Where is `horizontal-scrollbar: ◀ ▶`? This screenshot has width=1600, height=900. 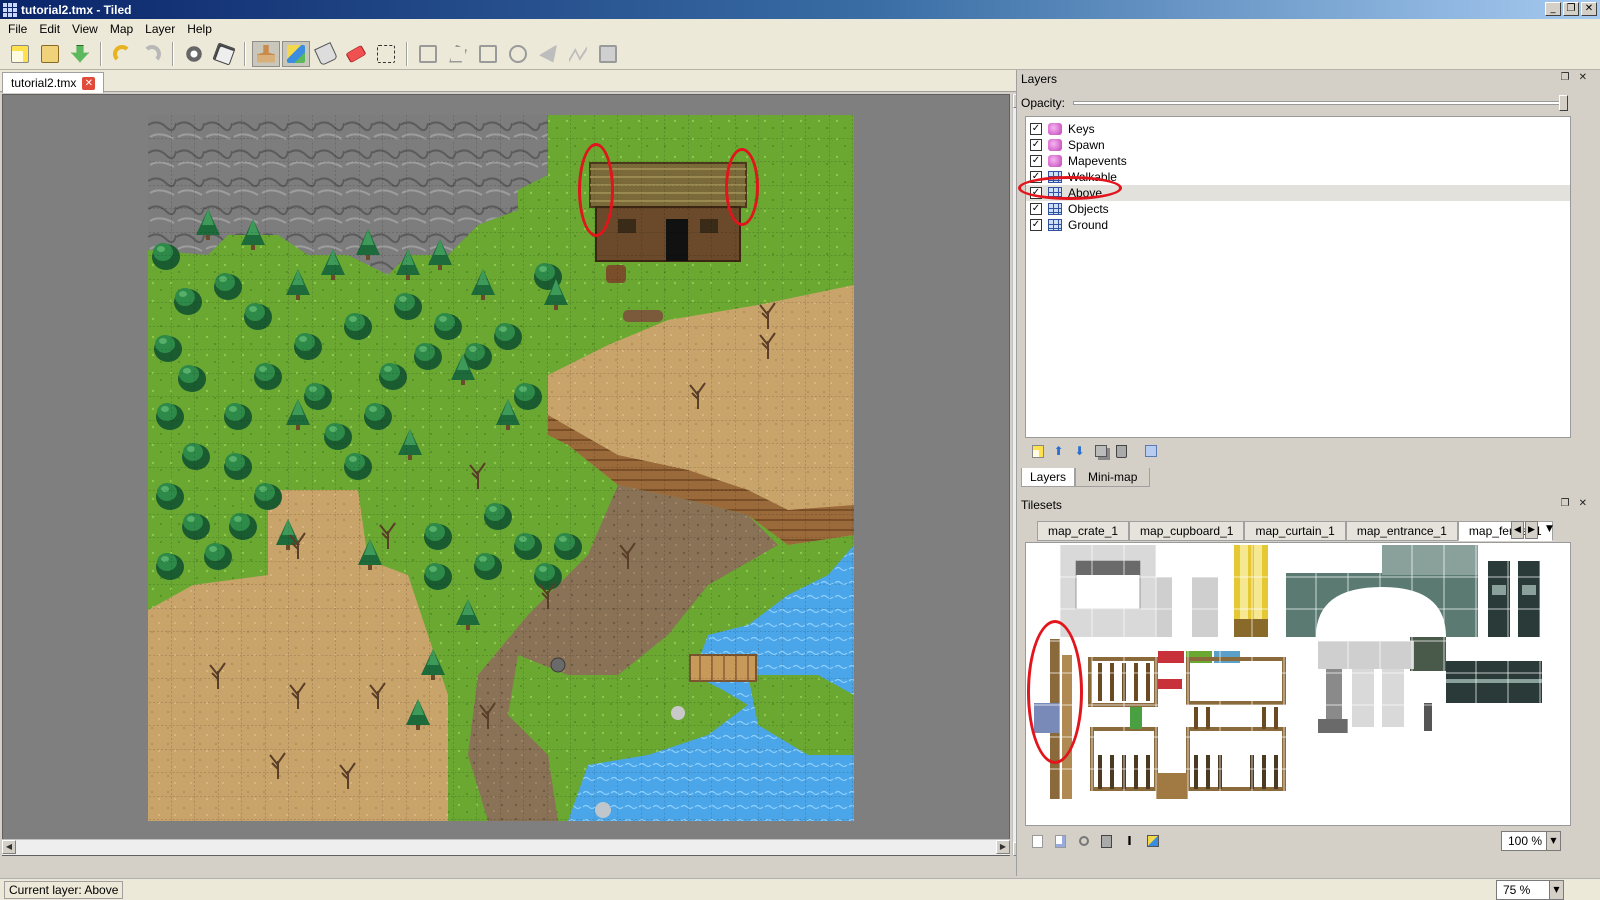 horizontal-scrollbar: ◀ ▶ is located at coordinates (506, 847).